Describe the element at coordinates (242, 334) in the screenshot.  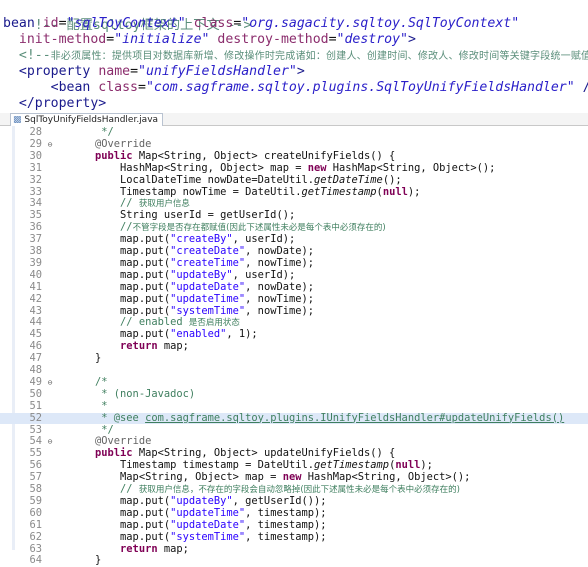
I see `code-token: , 1);` at that location.